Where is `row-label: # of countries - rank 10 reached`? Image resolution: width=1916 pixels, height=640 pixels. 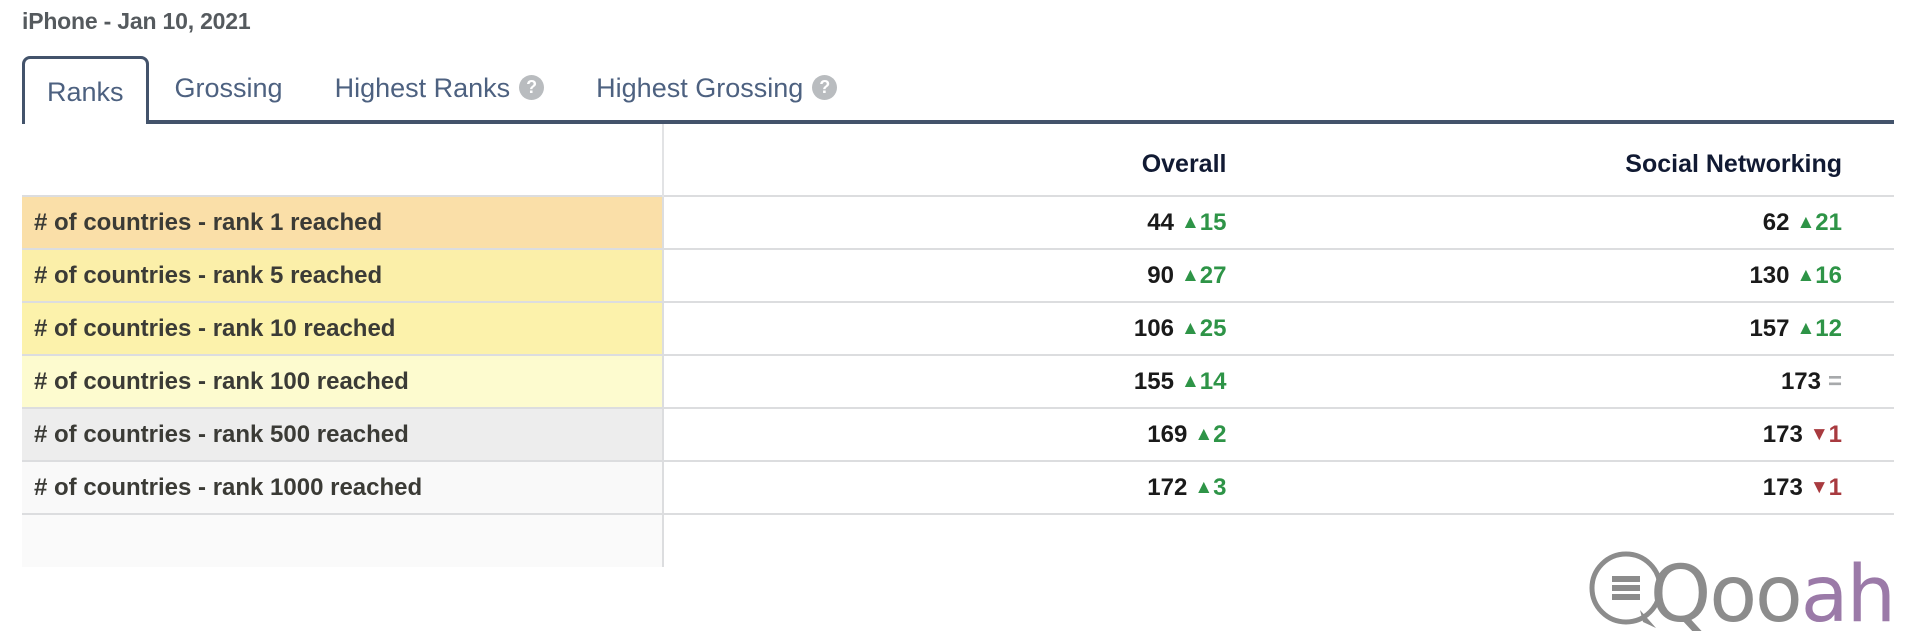 row-label: # of countries - rank 10 reached is located at coordinates (343, 328).